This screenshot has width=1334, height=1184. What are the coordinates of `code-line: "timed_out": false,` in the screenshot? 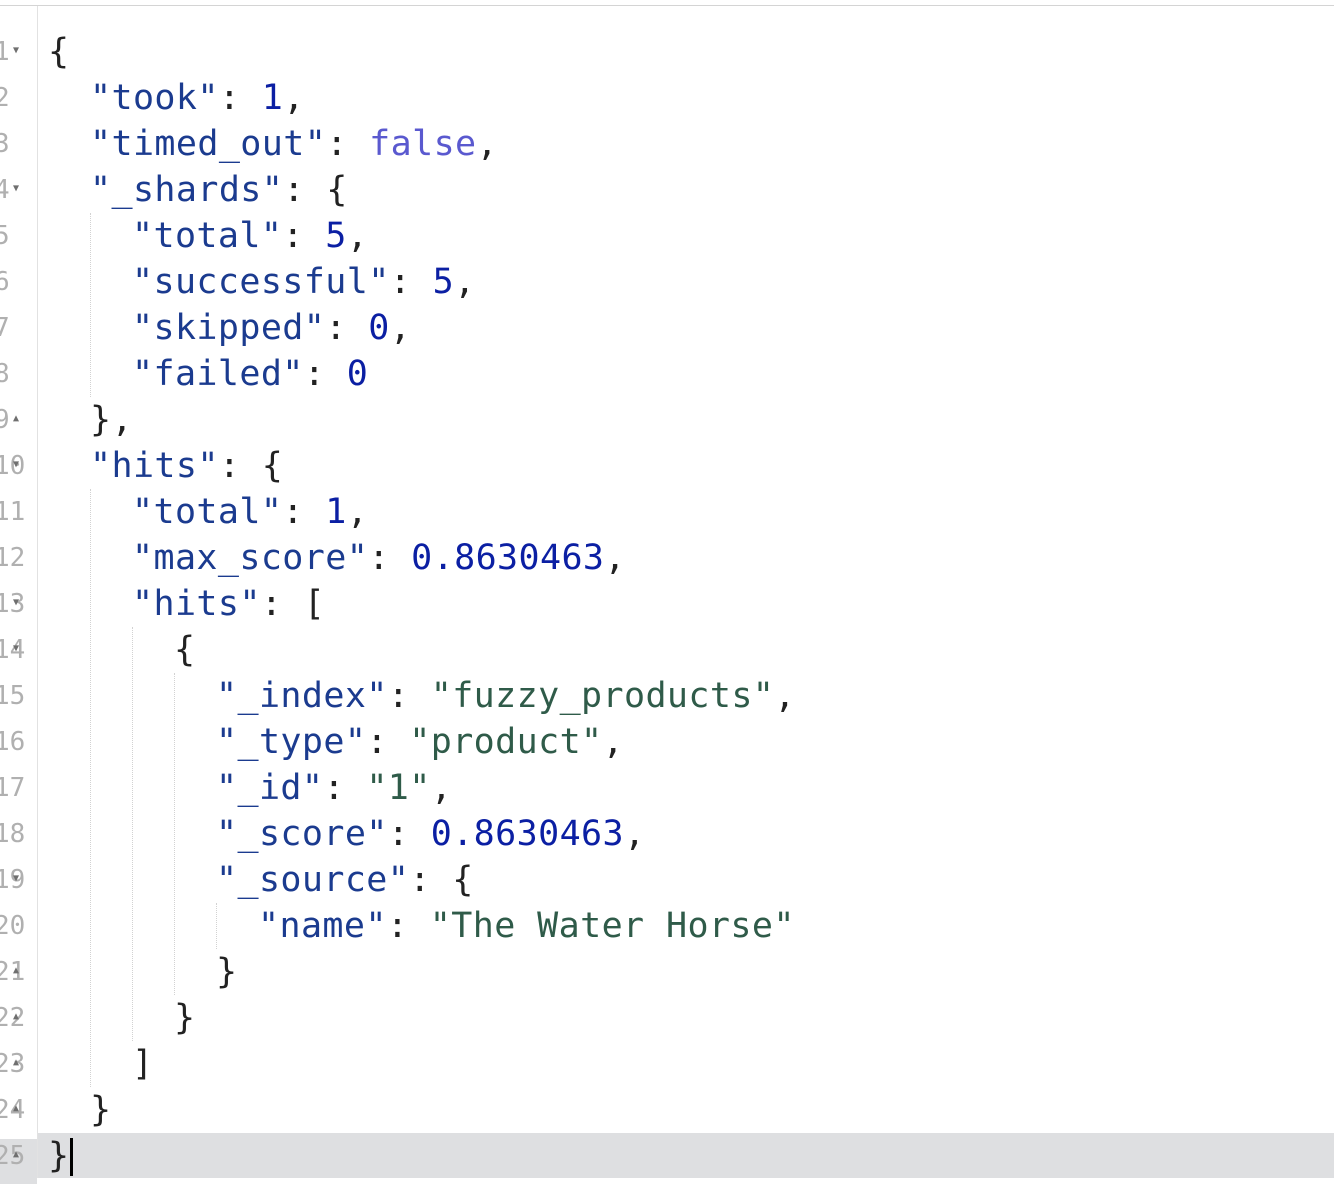 It's located at (294, 144).